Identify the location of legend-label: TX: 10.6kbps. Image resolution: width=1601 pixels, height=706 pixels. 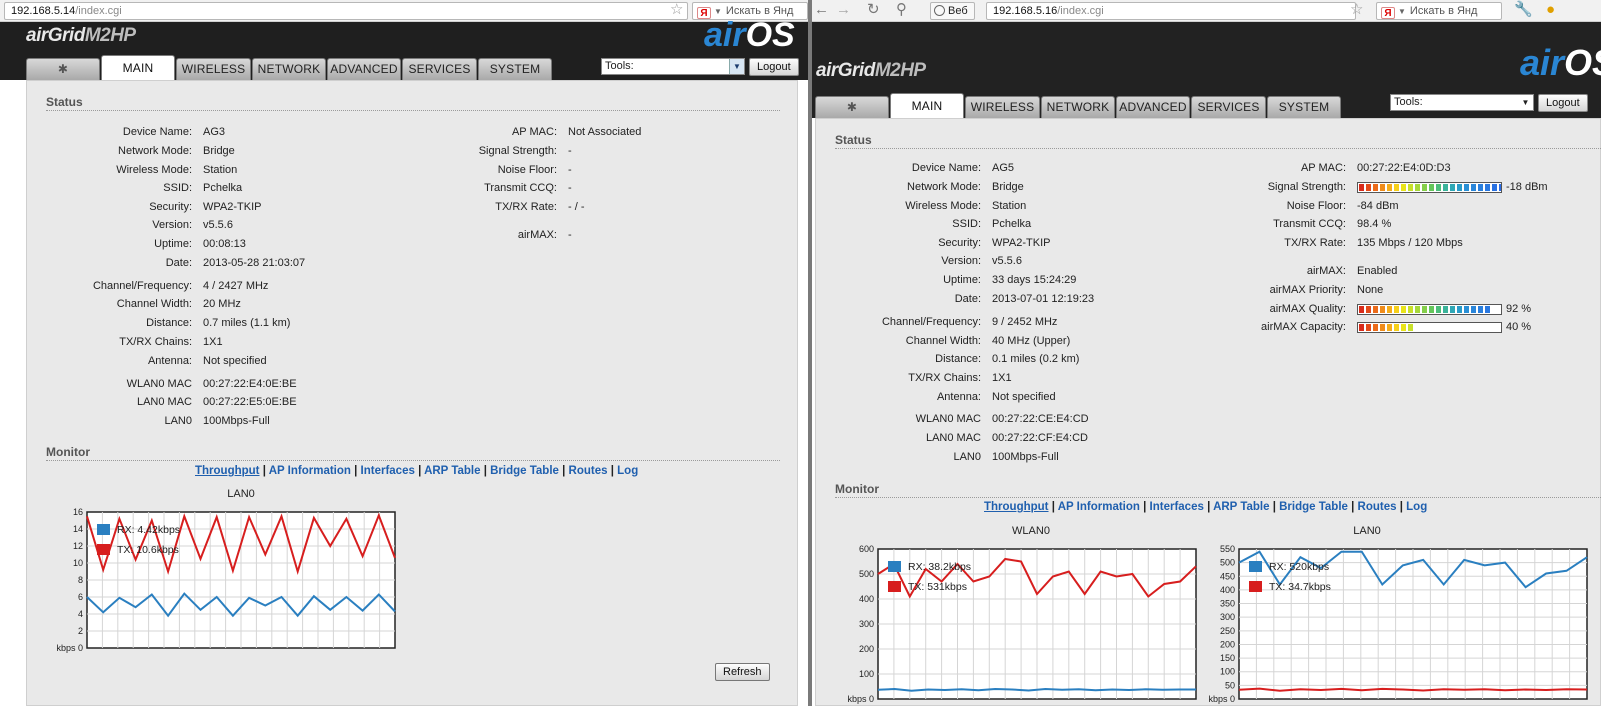
(148, 550).